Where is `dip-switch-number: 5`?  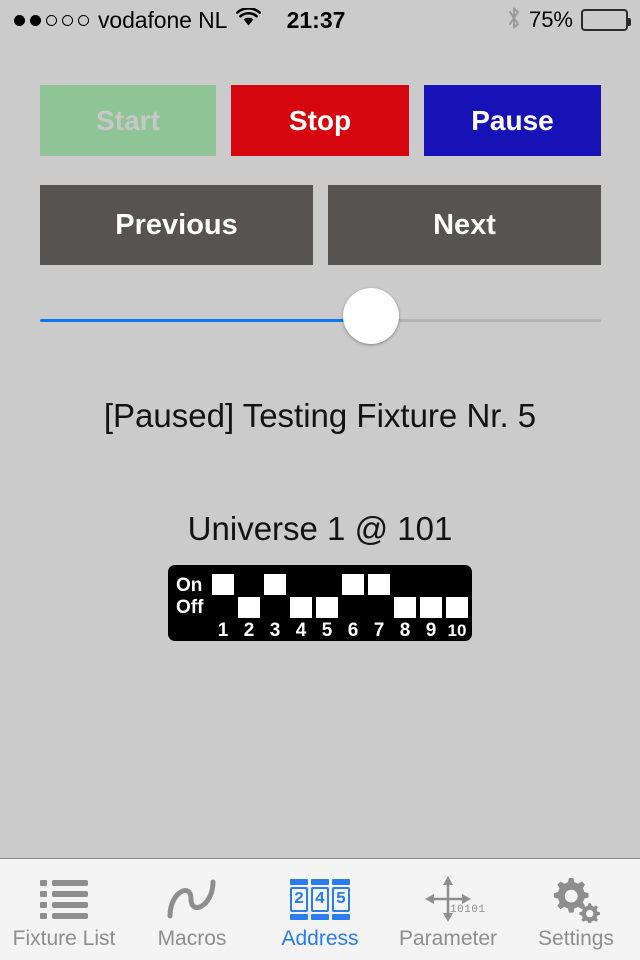
dip-switch-number: 5 is located at coordinates (327, 630).